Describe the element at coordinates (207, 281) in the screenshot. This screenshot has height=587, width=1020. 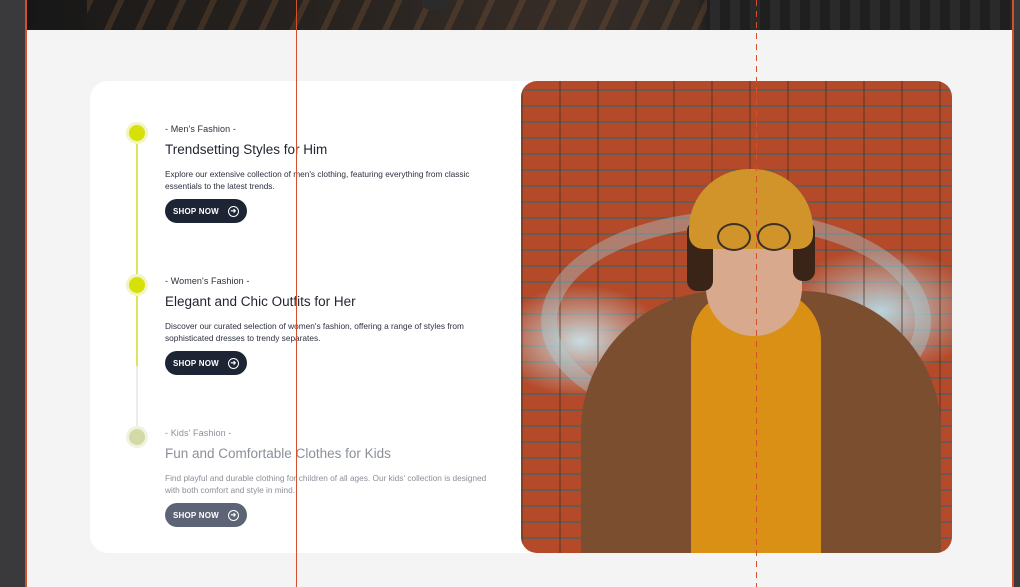
I see `category-eyebrow: - Women's Fashion -` at that location.